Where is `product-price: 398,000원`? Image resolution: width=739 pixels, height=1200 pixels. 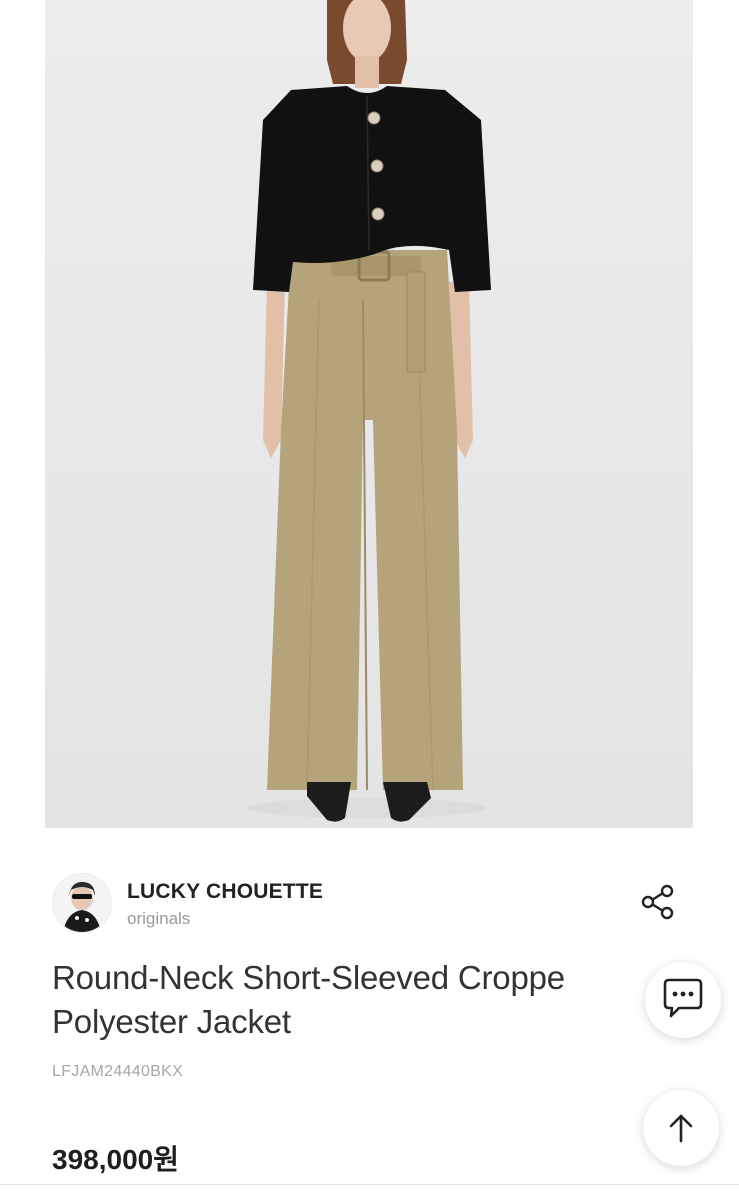 product-price: 398,000원 is located at coordinates (115, 1159).